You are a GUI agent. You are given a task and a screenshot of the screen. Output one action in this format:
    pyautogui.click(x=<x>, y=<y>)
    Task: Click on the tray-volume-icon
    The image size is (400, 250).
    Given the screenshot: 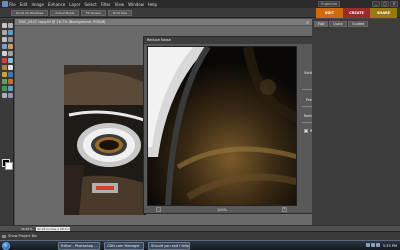 What is the action you would take?
    pyautogui.click(x=373, y=245)
    